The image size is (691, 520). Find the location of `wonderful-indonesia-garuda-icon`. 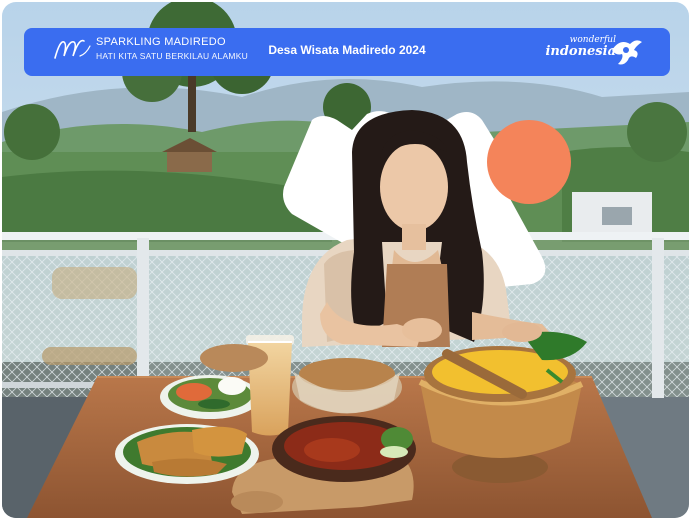

wonderful-indonesia-garuda-icon is located at coordinates (627, 52).